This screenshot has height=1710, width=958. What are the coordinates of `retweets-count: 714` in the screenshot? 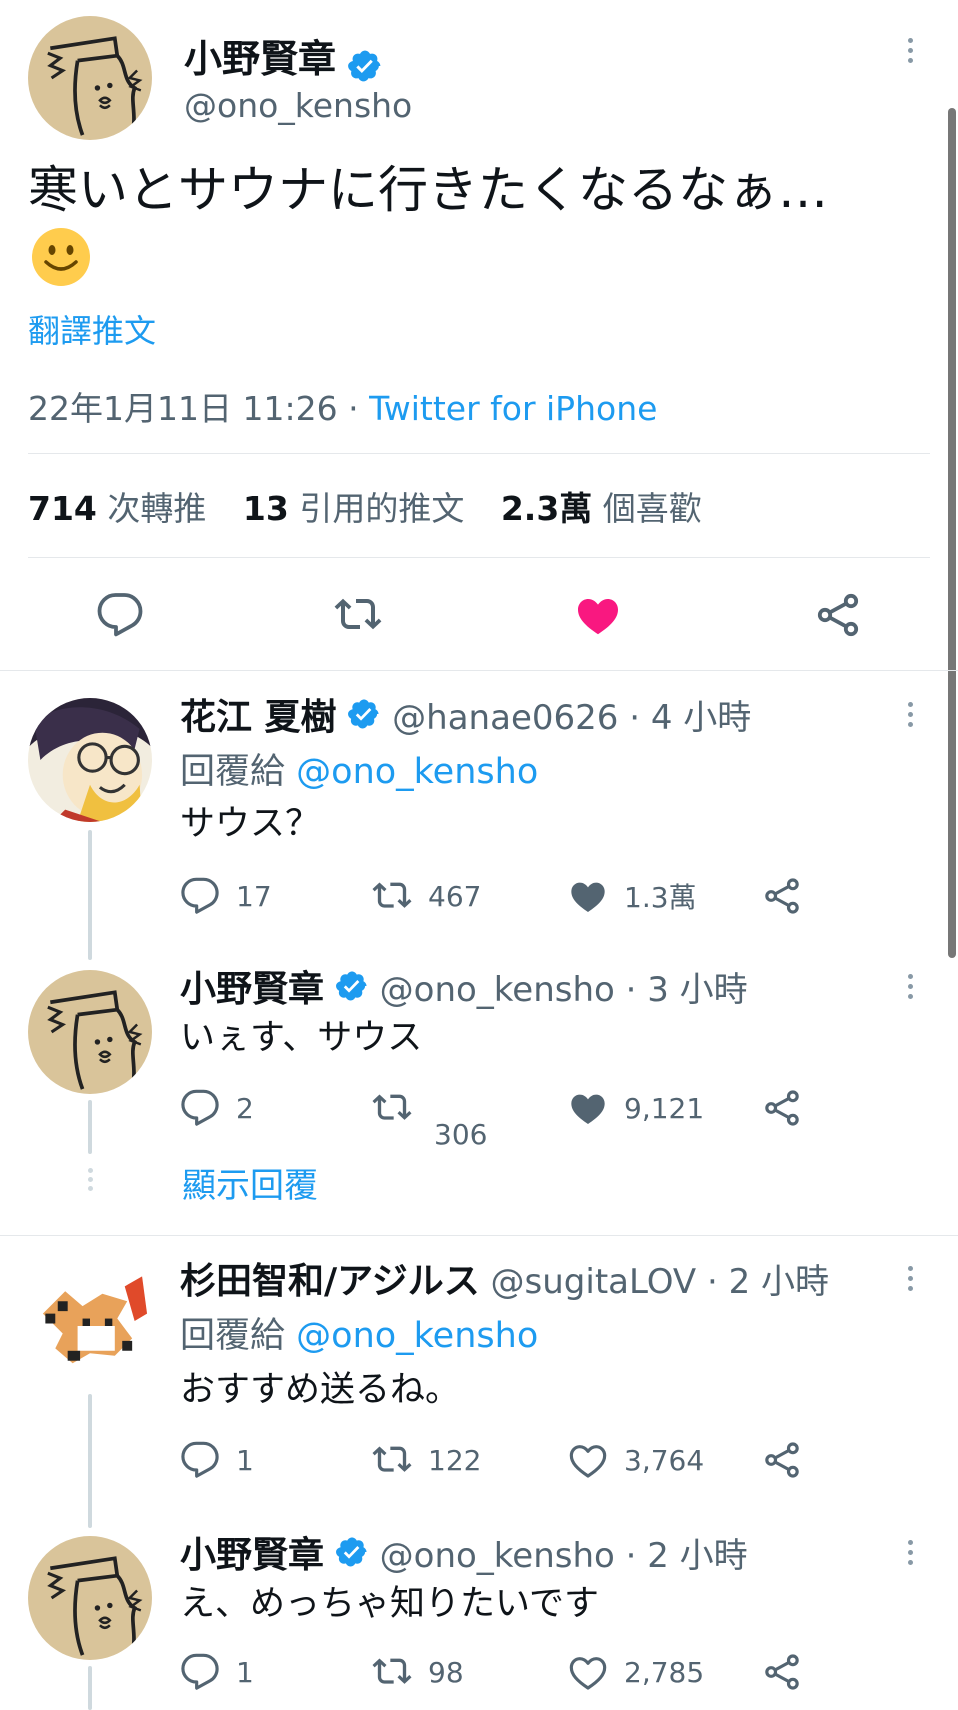 It's located at (62, 508).